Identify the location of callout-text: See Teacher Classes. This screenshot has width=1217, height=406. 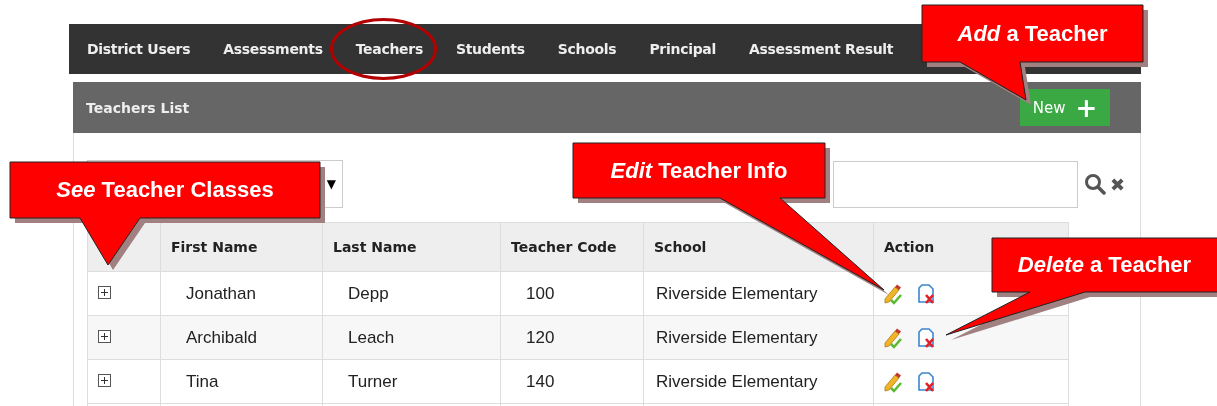
(165, 190).